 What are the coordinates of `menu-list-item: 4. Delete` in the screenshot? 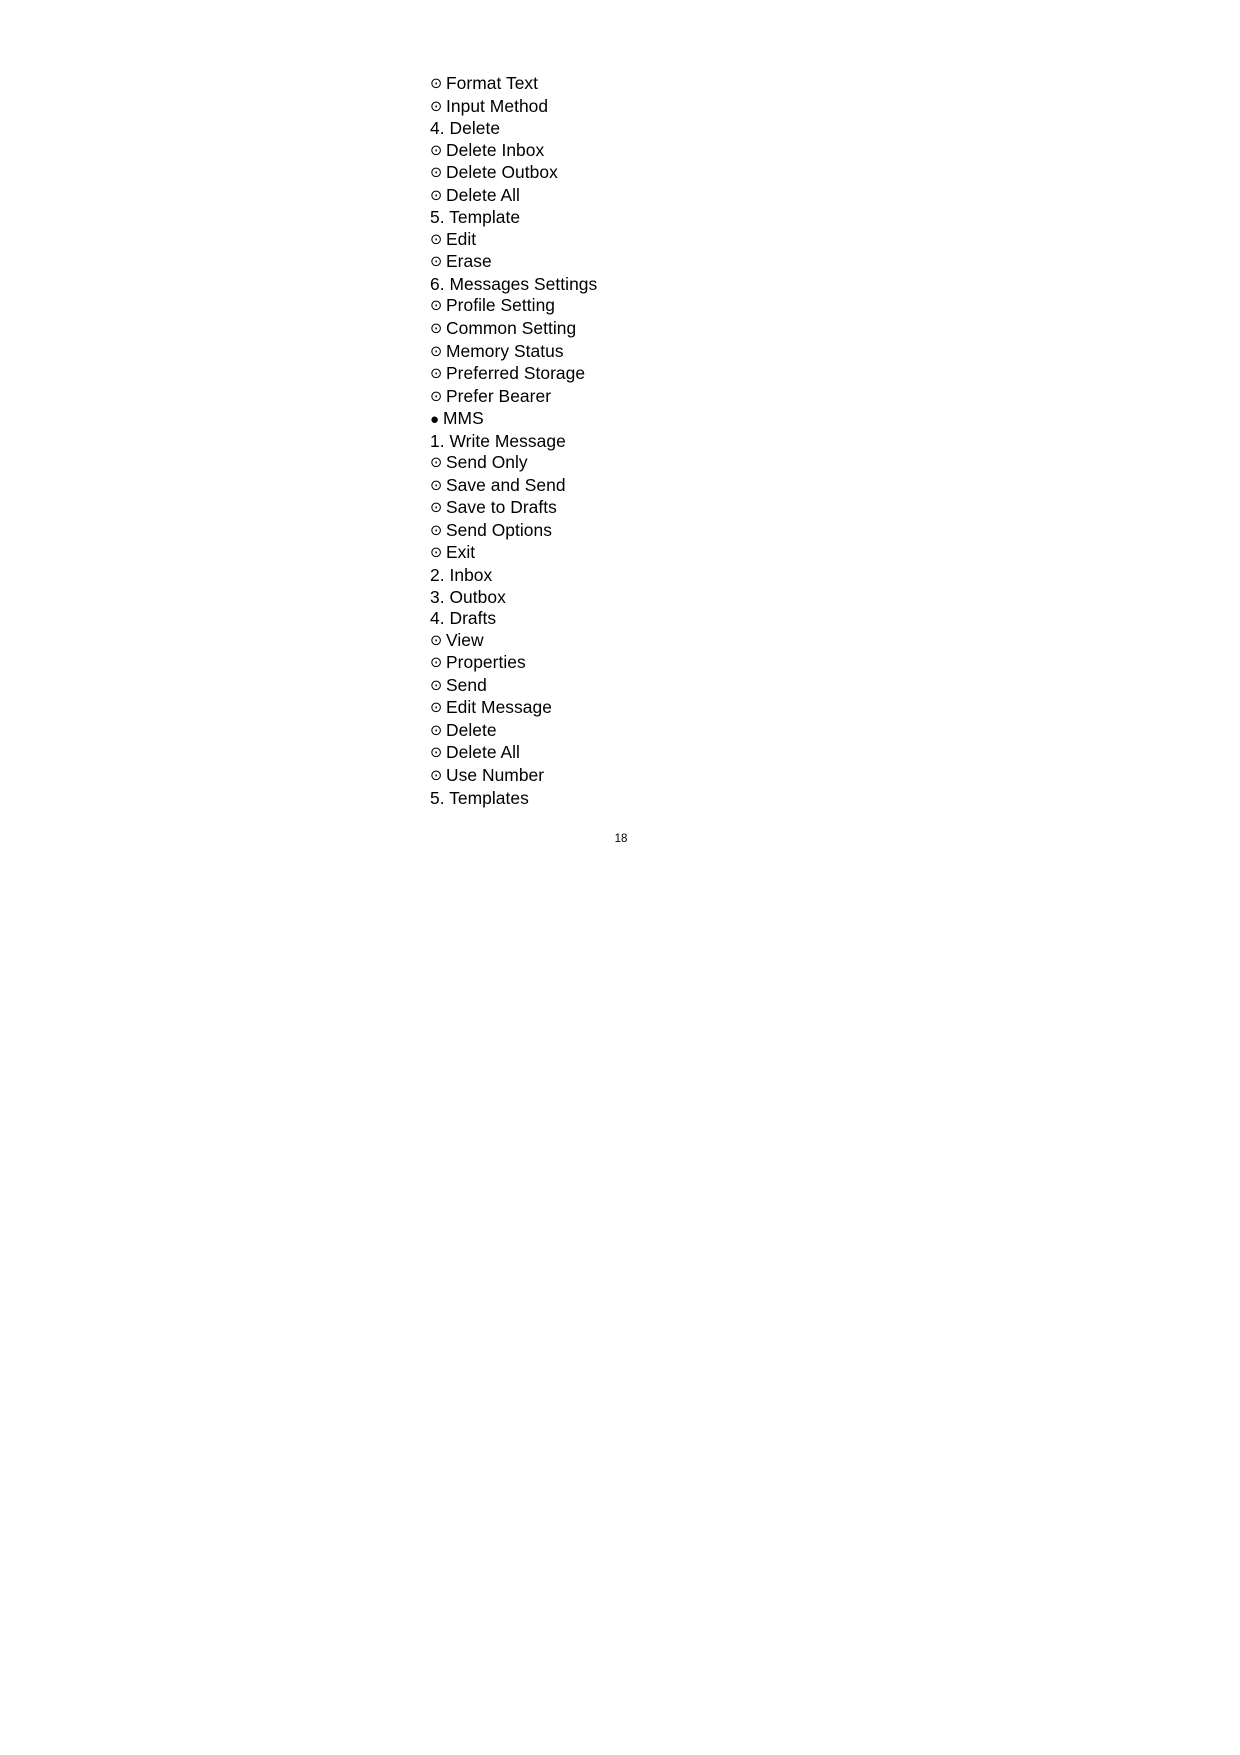 It's located at (780, 129).